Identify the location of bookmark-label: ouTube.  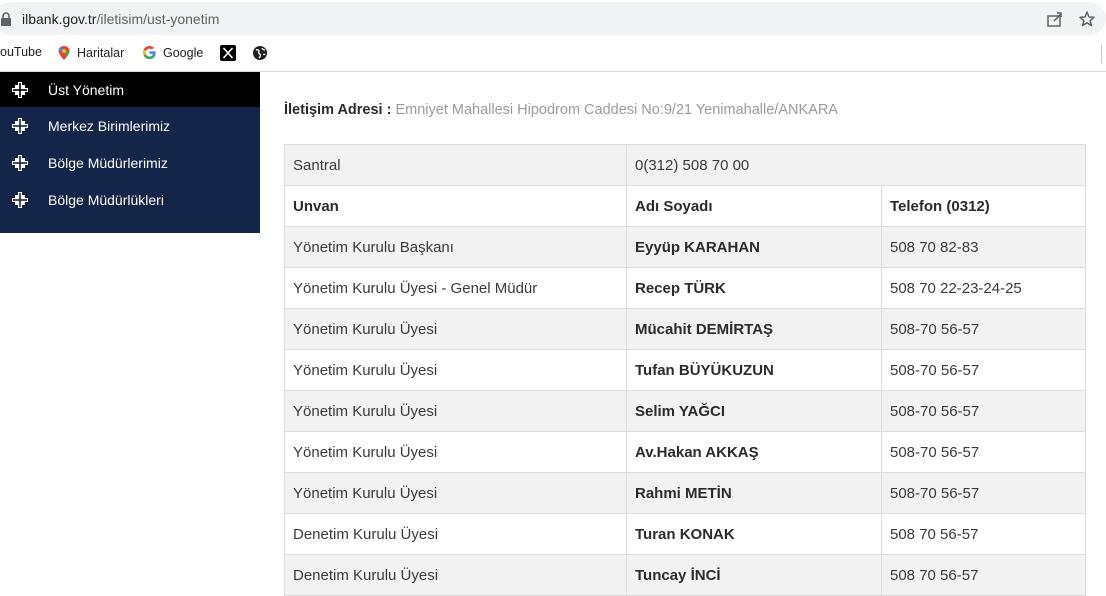
(21, 52).